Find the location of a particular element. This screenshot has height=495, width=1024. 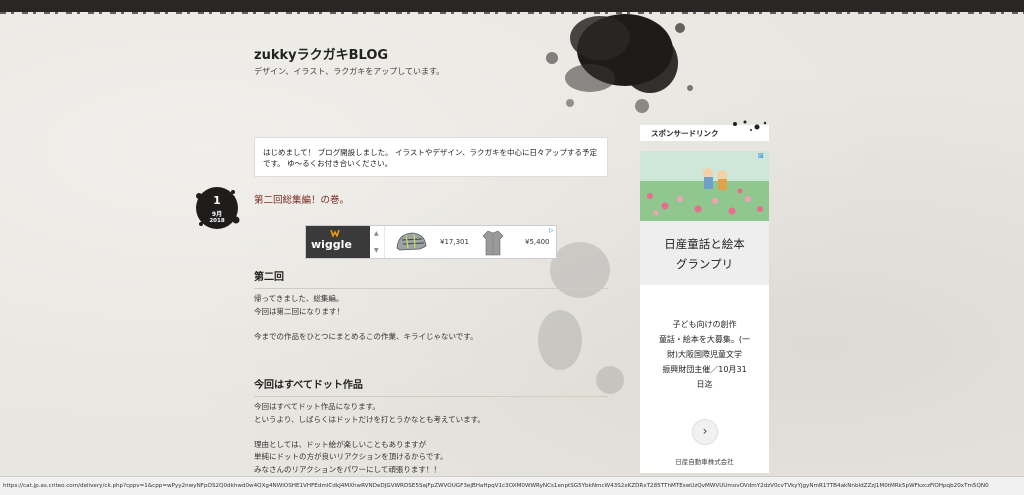

body-line: 今回は第二回になります！ is located at coordinates (299, 311).